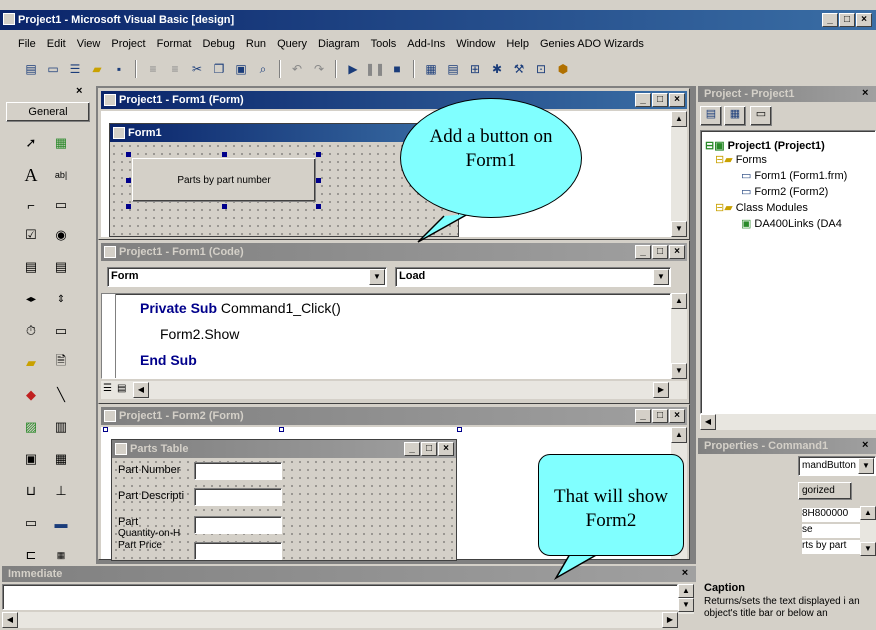  What do you see at coordinates (238, 471) in the screenshot?
I see `part-number-field` at bounding box center [238, 471].